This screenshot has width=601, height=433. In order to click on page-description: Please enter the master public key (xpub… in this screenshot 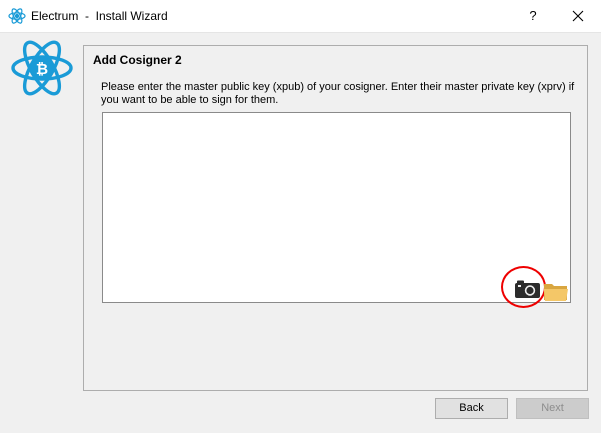, I will do `click(338, 93)`.